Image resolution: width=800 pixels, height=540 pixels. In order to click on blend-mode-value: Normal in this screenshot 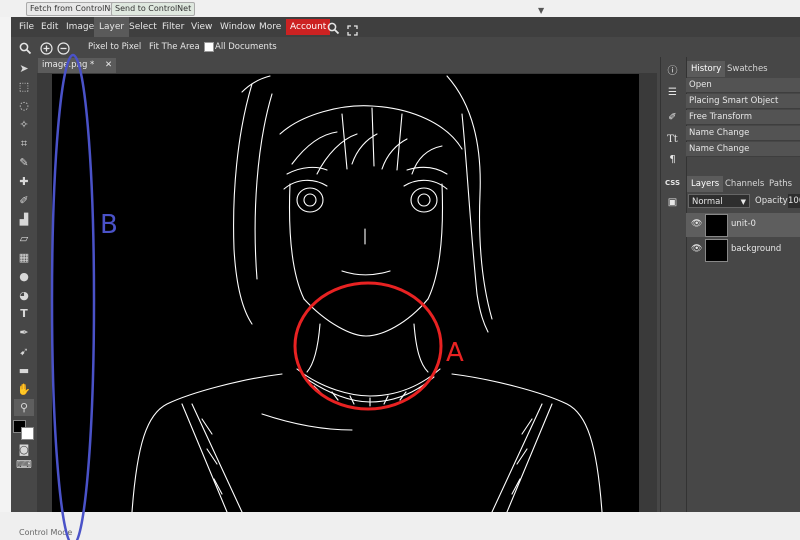, I will do `click(707, 202)`.